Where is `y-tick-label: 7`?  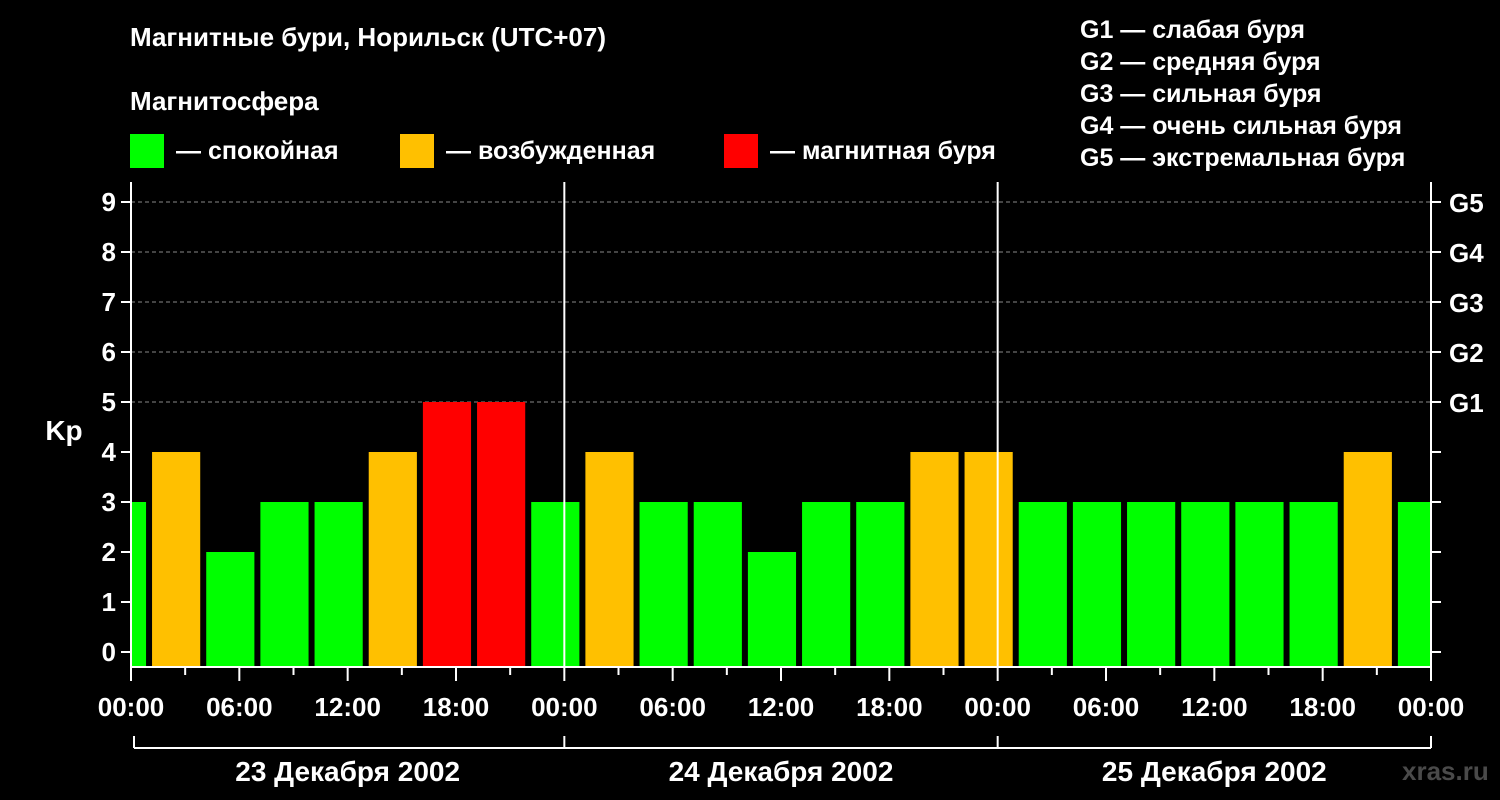 y-tick-label: 7 is located at coordinates (109, 302).